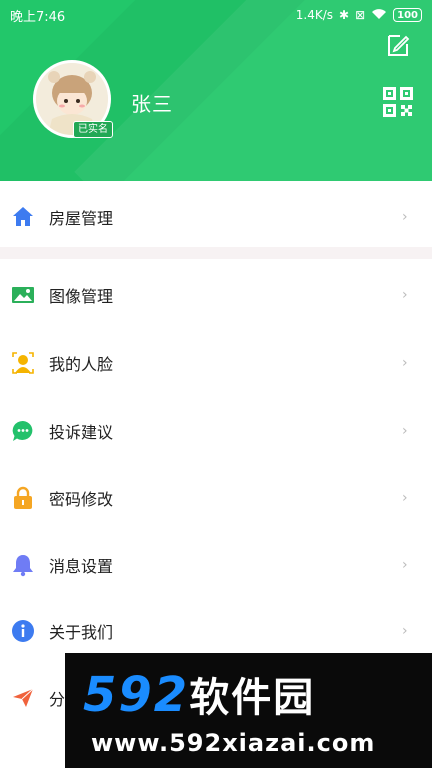 This screenshot has height=768, width=432. What do you see at coordinates (57, 699) in the screenshot?
I see `menu-label: 分` at bounding box center [57, 699].